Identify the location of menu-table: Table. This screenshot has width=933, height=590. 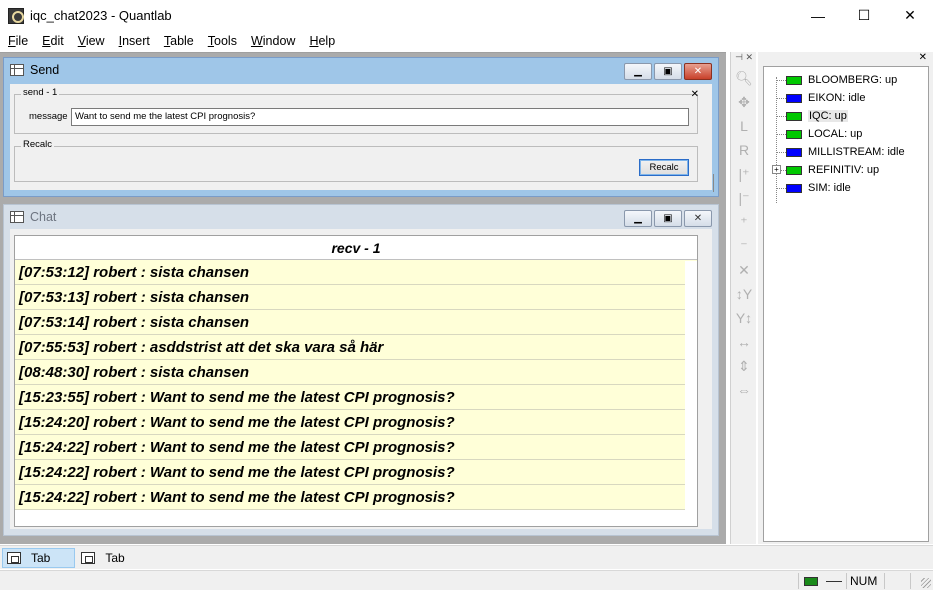
(179, 41).